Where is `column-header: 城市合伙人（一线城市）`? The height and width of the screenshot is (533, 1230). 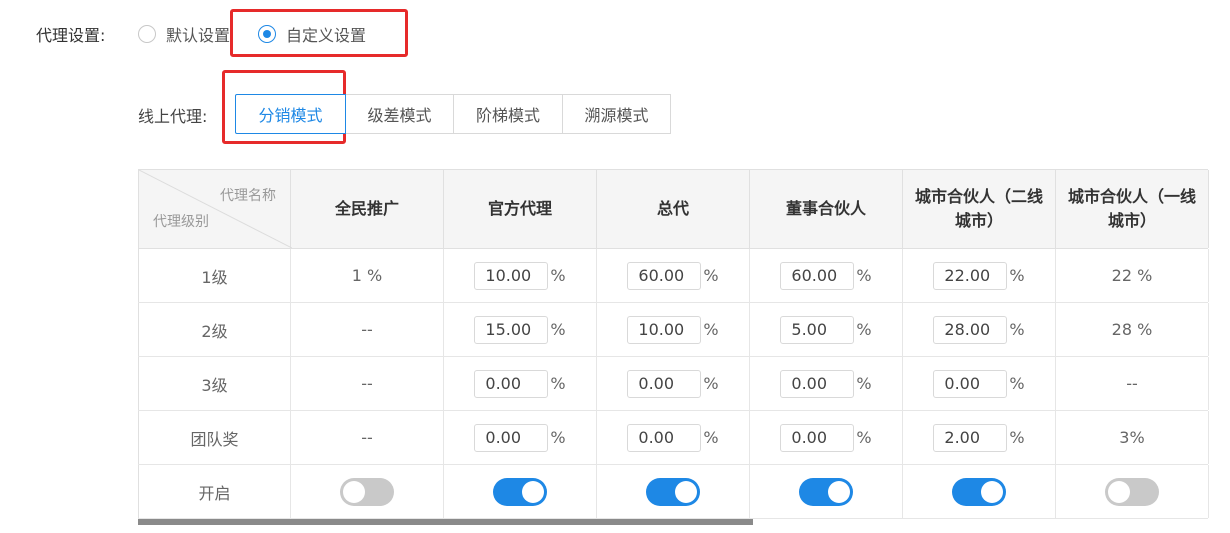 column-header: 城市合伙人（一线城市） is located at coordinates (1132, 209).